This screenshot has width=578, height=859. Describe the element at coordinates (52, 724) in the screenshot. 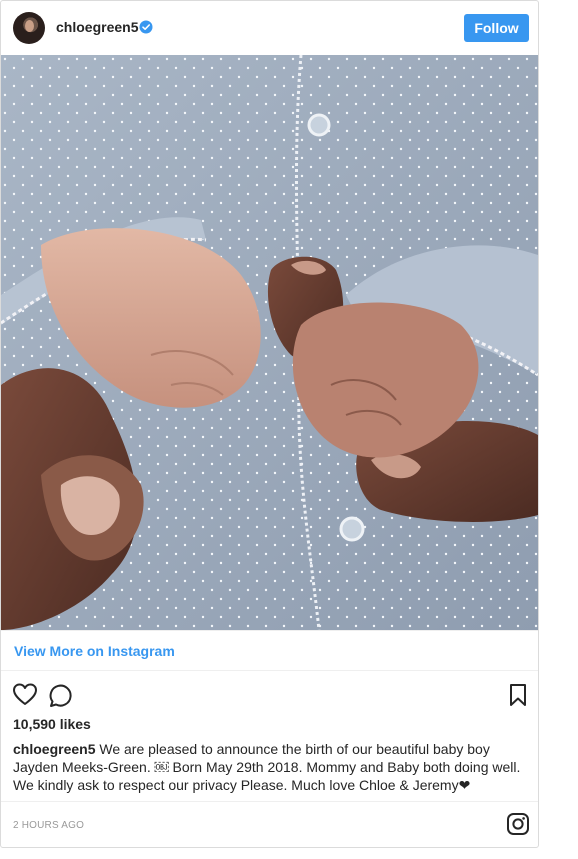

I see `likes-count: 10,590 likes` at that location.